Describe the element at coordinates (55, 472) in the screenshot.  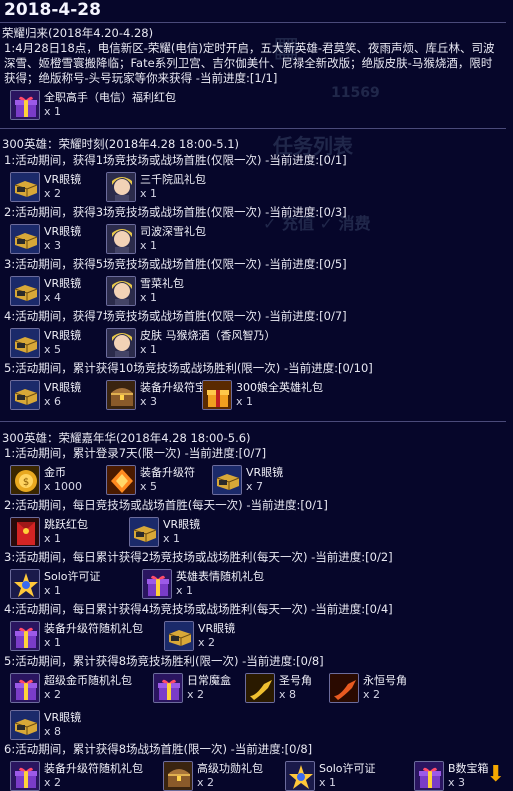
I see `reward-name: 金币` at that location.